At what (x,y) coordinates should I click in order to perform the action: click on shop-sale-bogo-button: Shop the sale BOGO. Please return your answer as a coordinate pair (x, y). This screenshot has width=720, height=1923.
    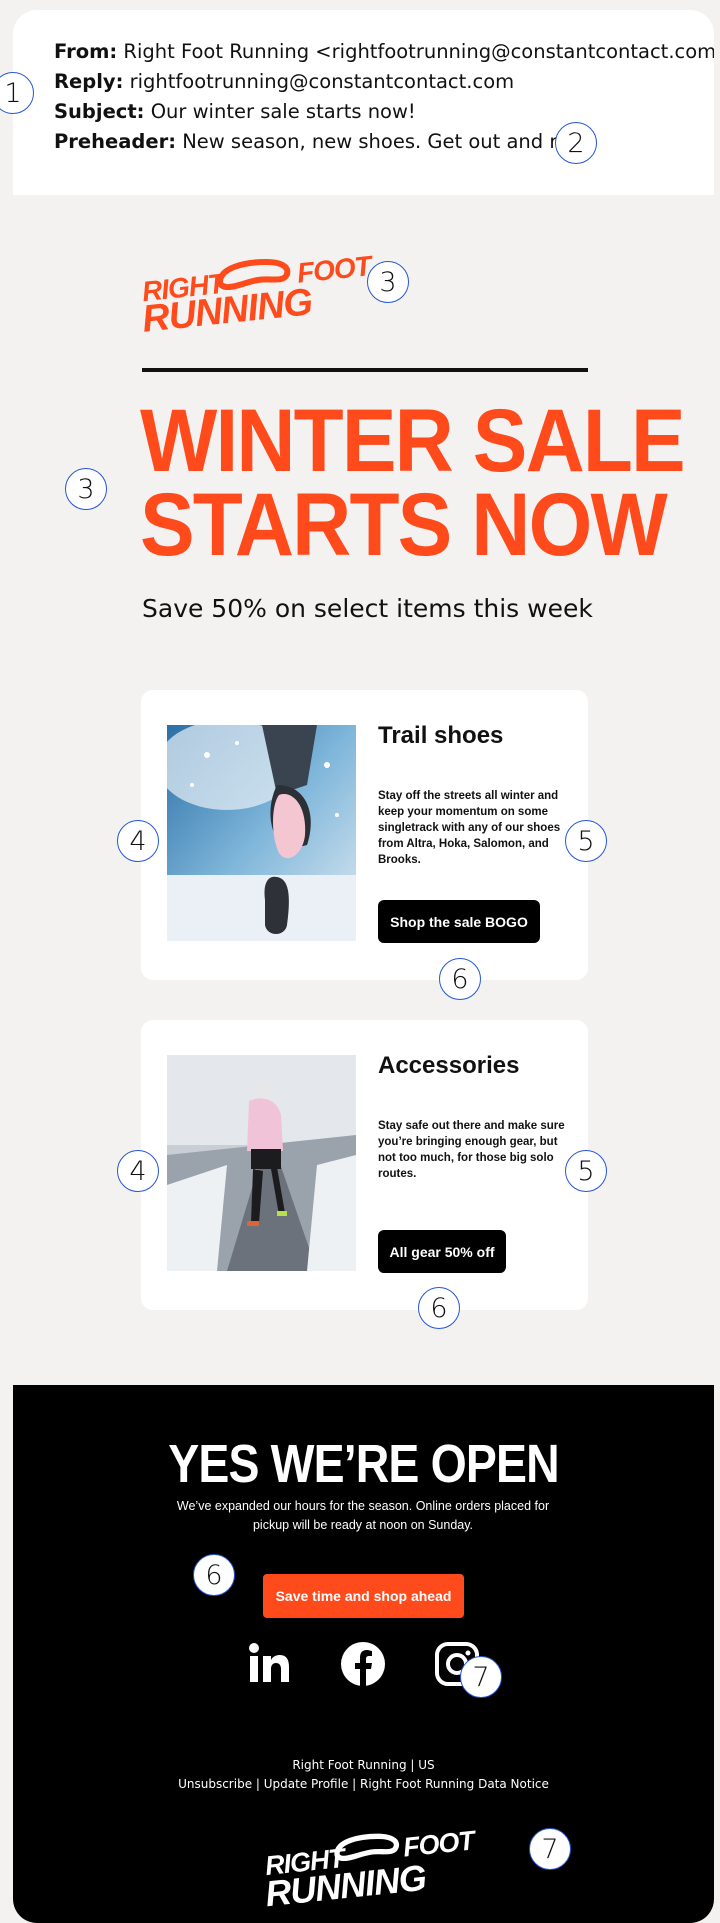
    Looking at the image, I should click on (459, 921).